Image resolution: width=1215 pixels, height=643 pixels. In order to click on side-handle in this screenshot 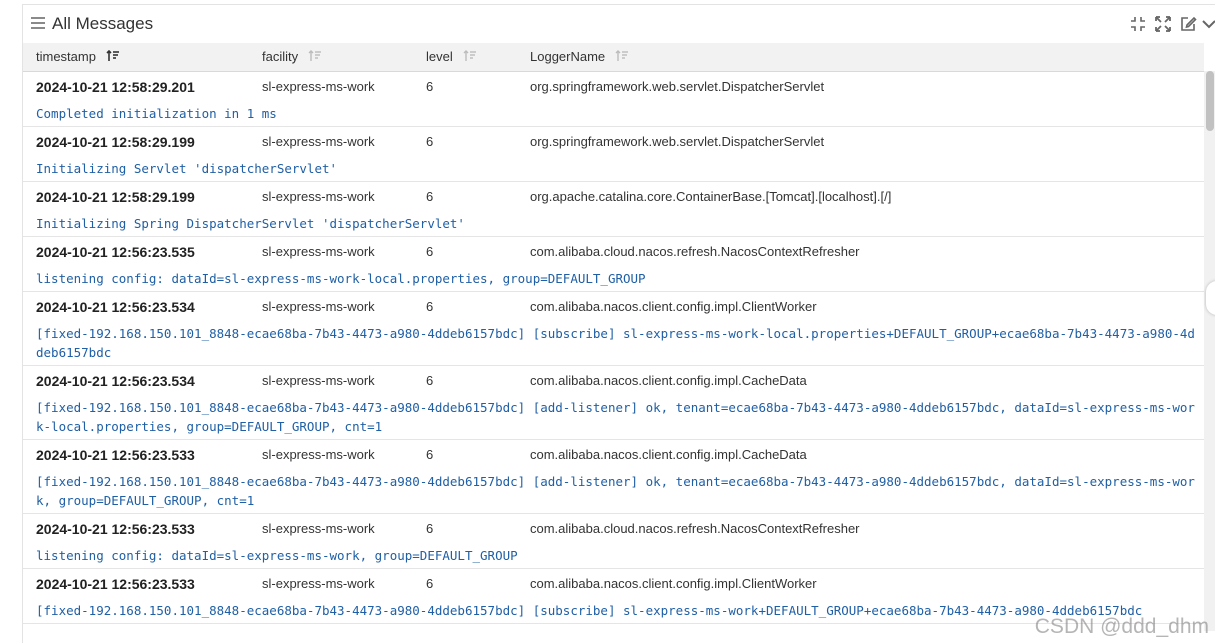, I will do `click(1210, 298)`.